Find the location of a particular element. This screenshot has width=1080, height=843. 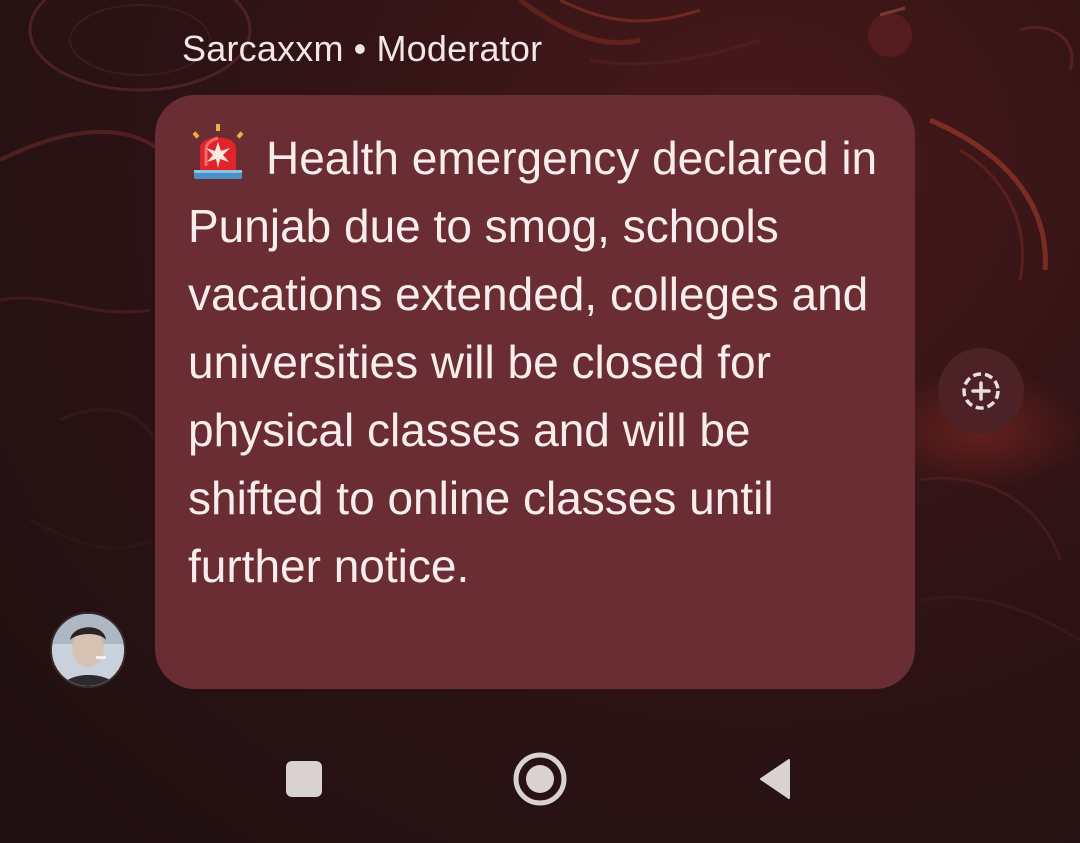

home-button is located at coordinates (540, 779).